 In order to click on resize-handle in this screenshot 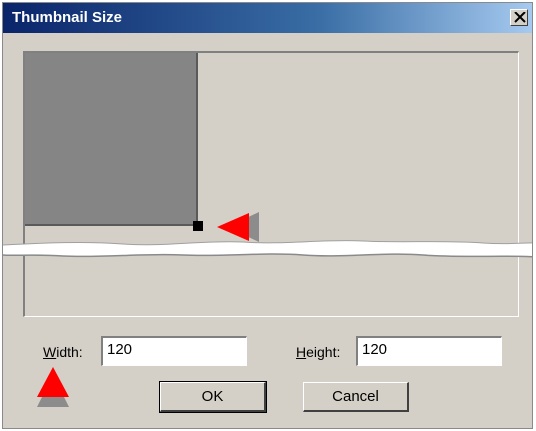, I will do `click(198, 226)`.